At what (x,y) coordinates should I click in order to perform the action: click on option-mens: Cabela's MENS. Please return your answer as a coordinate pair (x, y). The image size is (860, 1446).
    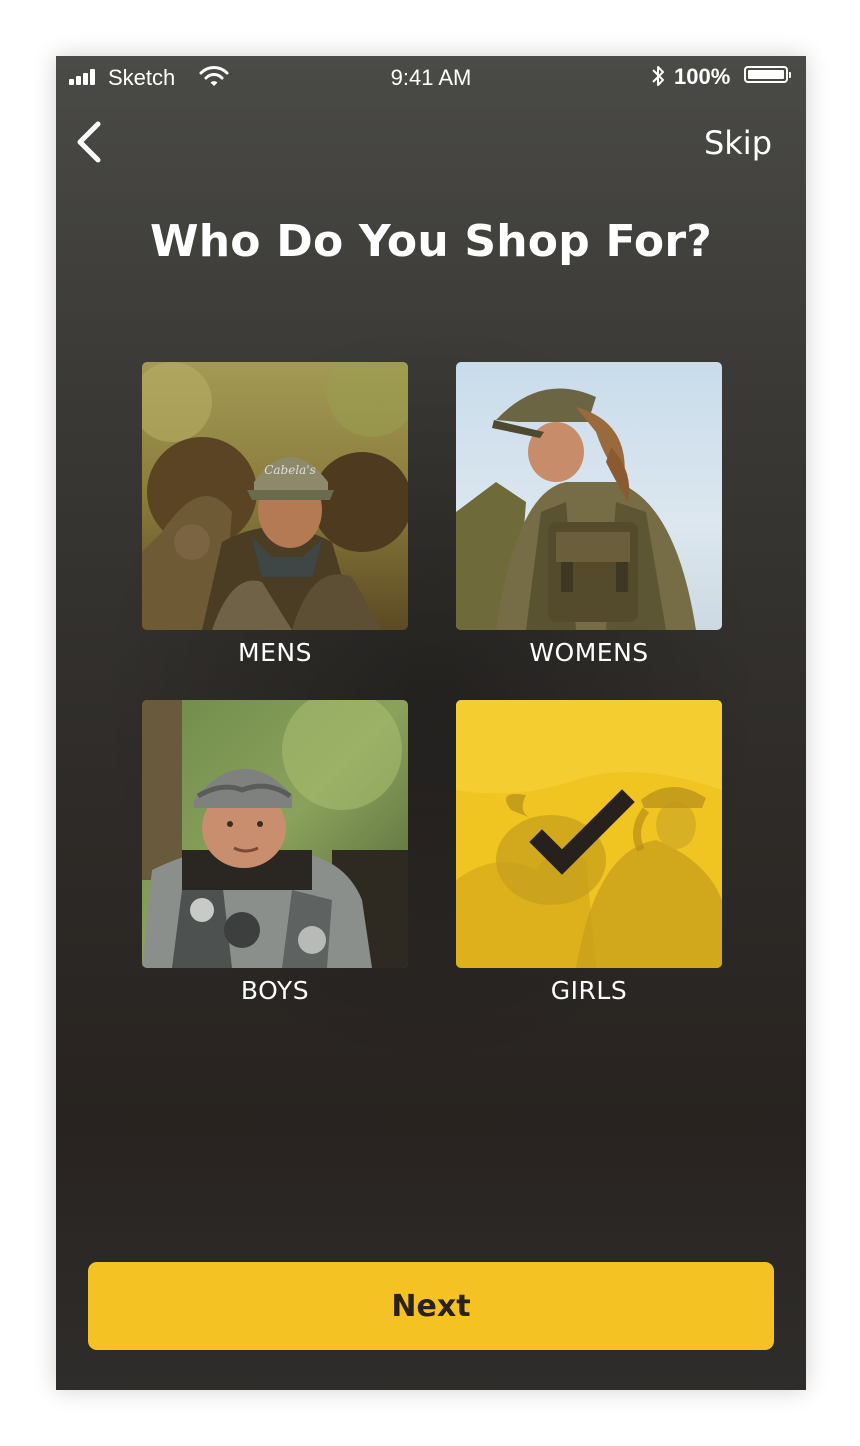
    Looking at the image, I should click on (275, 514).